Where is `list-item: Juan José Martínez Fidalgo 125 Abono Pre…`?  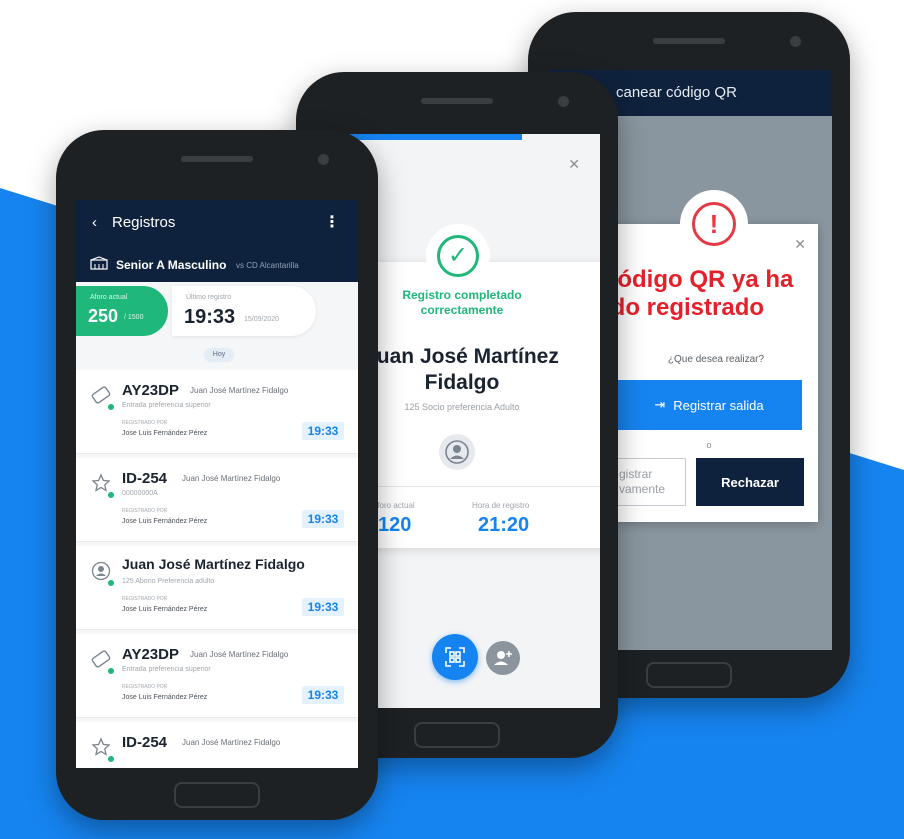
list-item: Juan José Martínez Fidalgo 125 Abono Pre… is located at coordinates (217, 588).